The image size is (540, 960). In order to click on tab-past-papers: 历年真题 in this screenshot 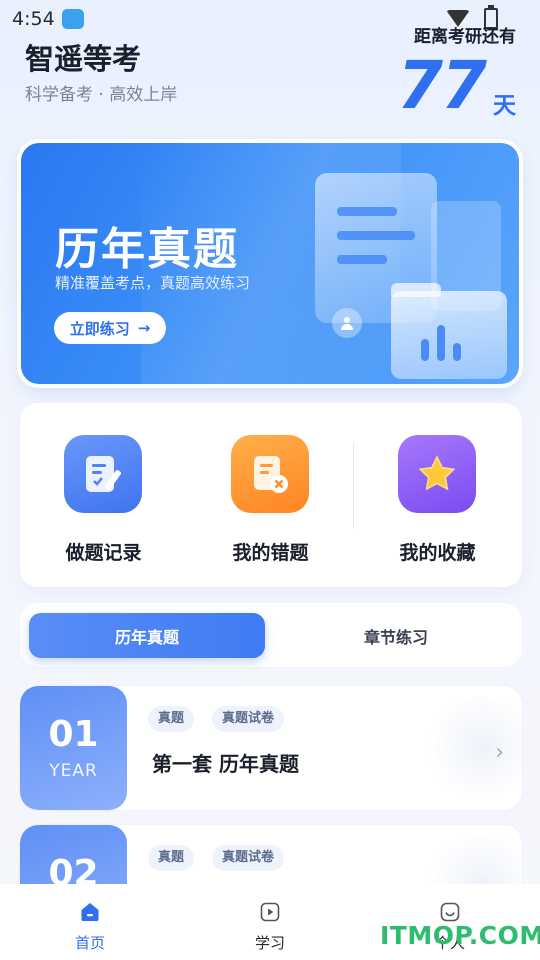, I will do `click(147, 635)`.